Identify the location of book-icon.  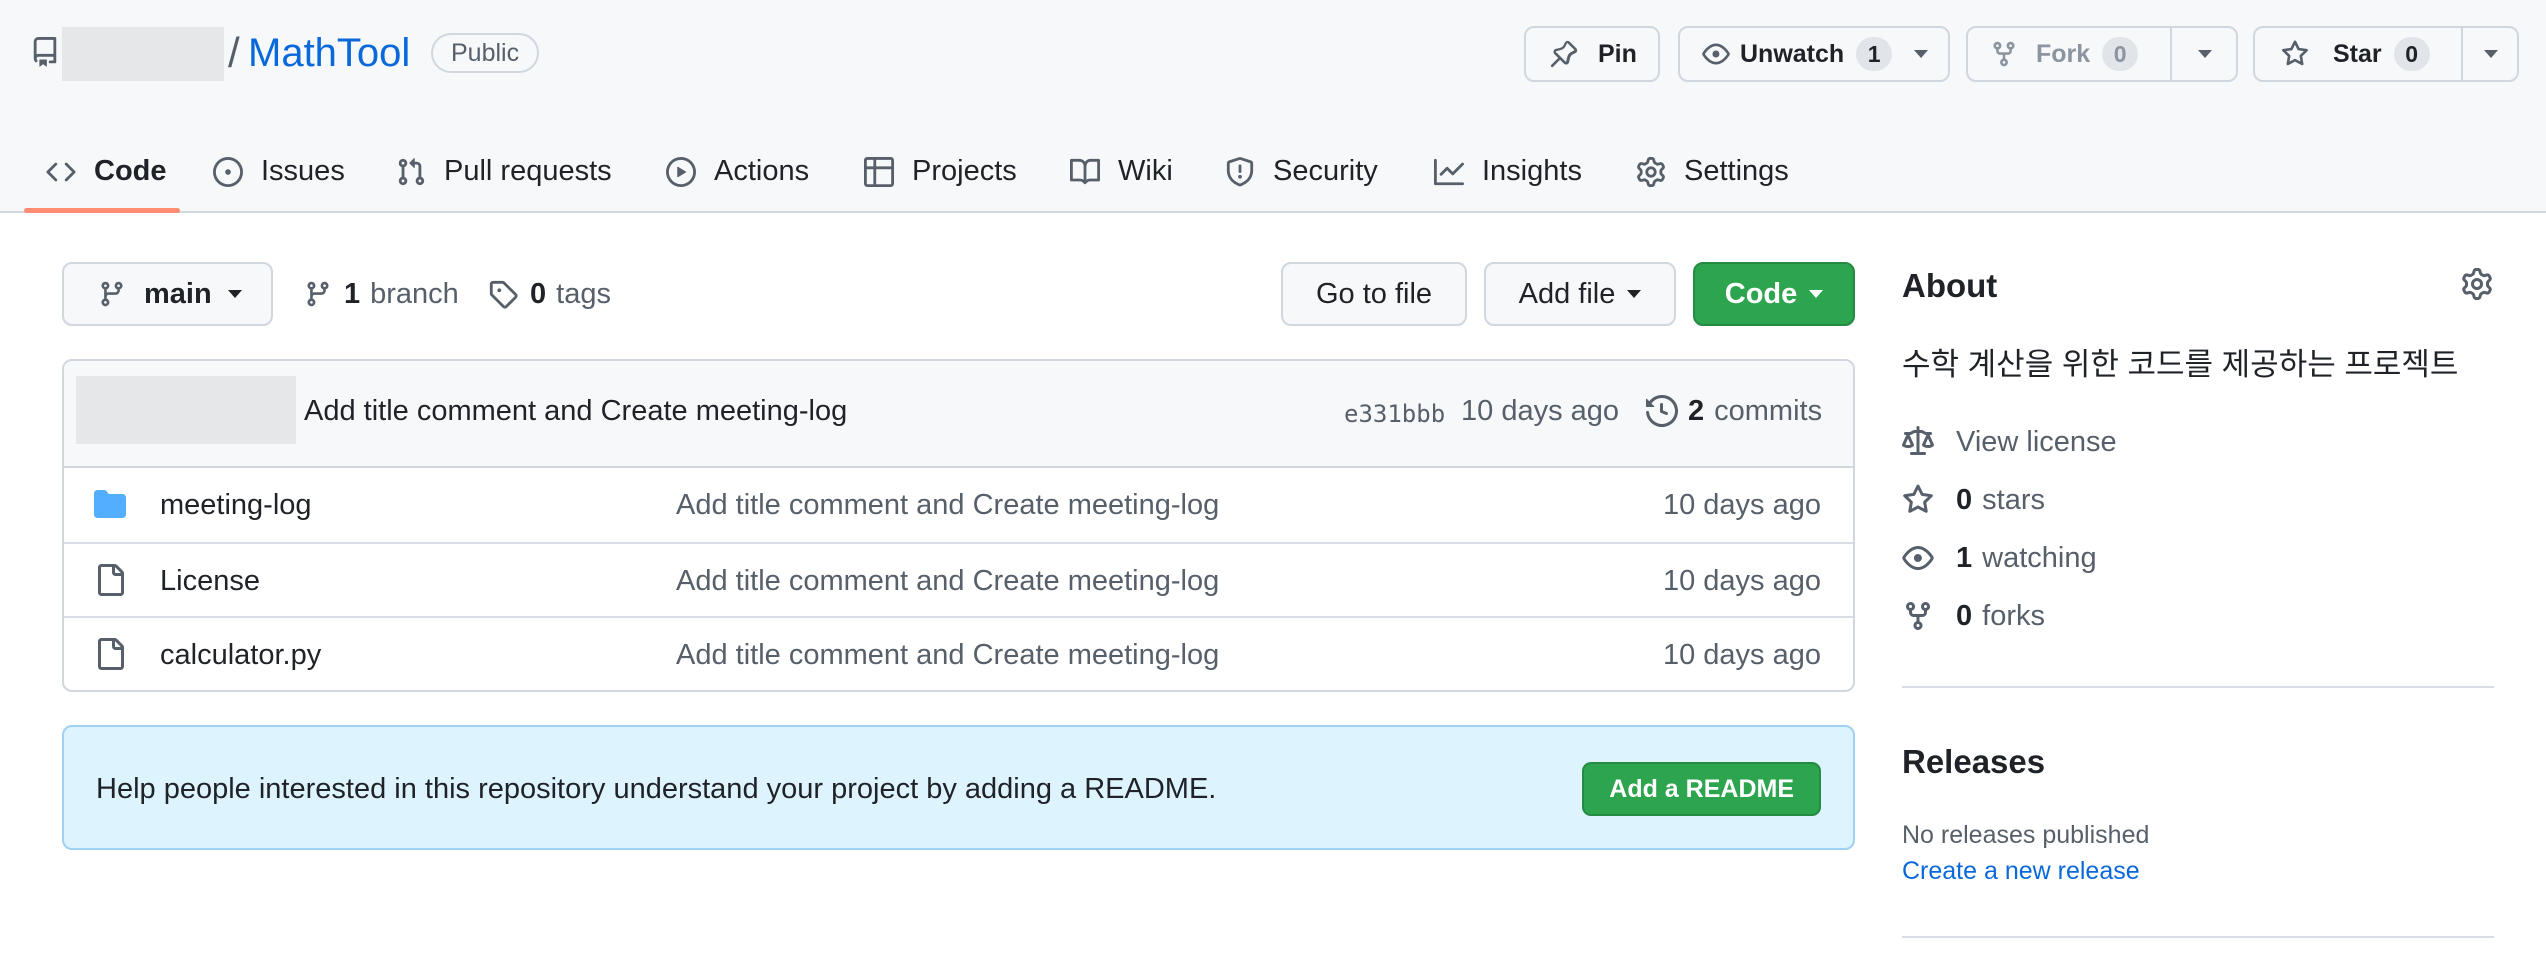
(1085, 171).